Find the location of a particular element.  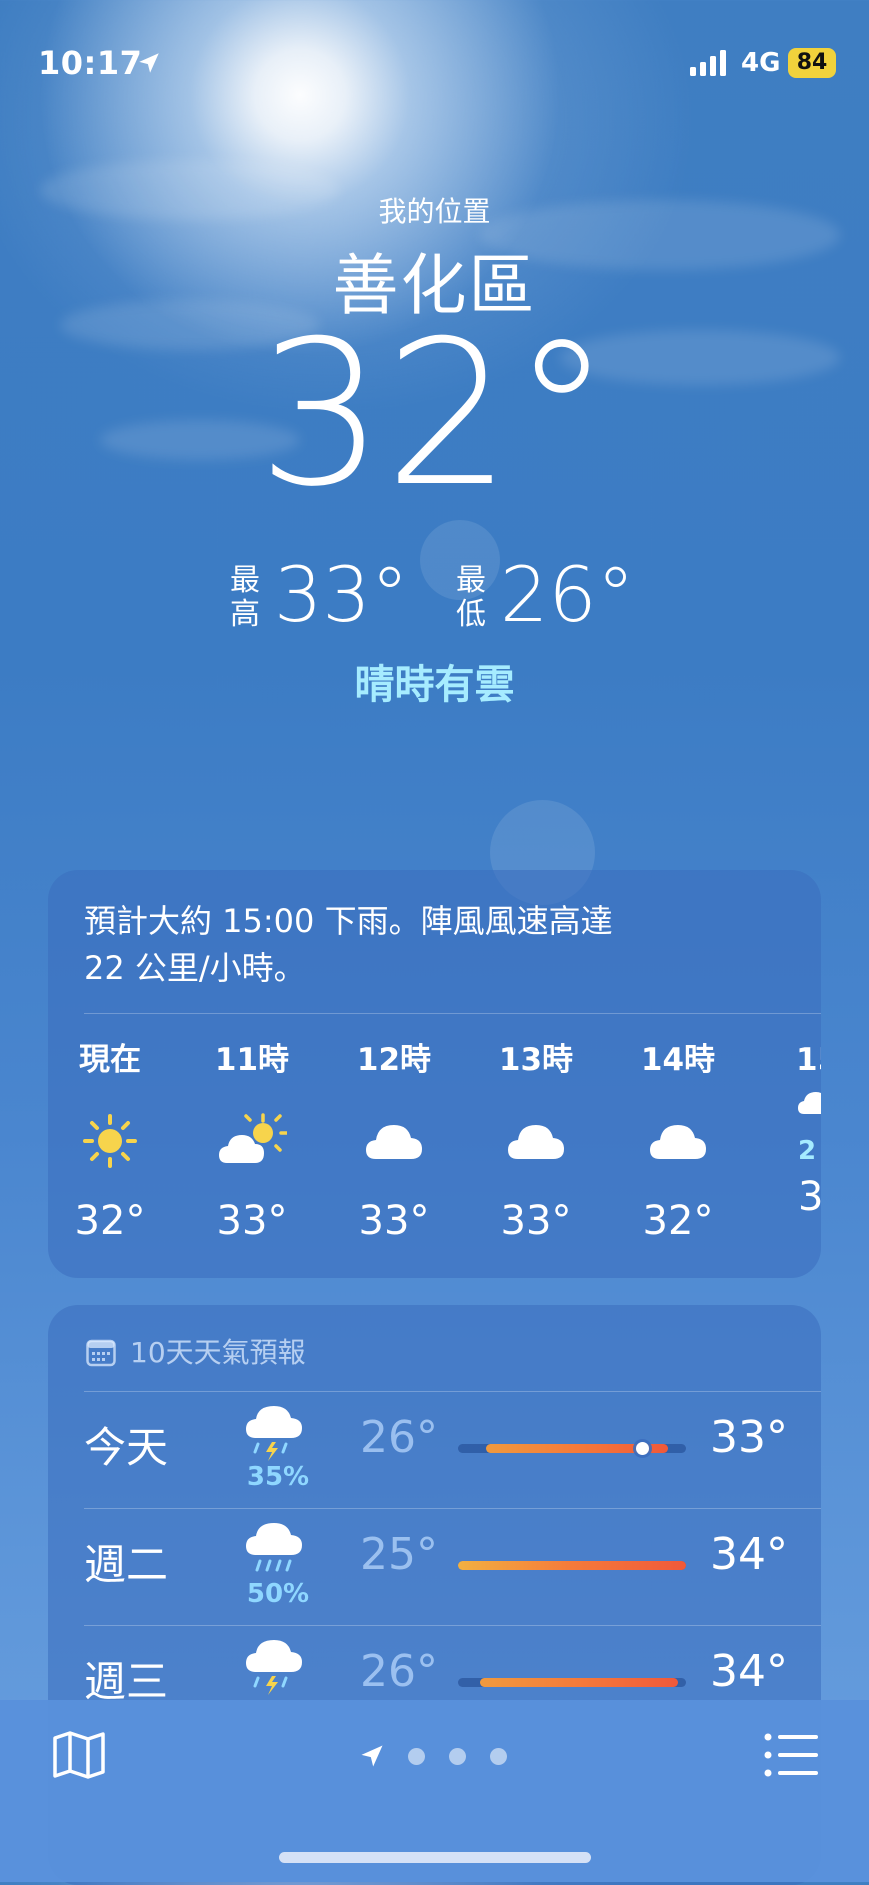

bottom-toolbar is located at coordinates (434, 1791).